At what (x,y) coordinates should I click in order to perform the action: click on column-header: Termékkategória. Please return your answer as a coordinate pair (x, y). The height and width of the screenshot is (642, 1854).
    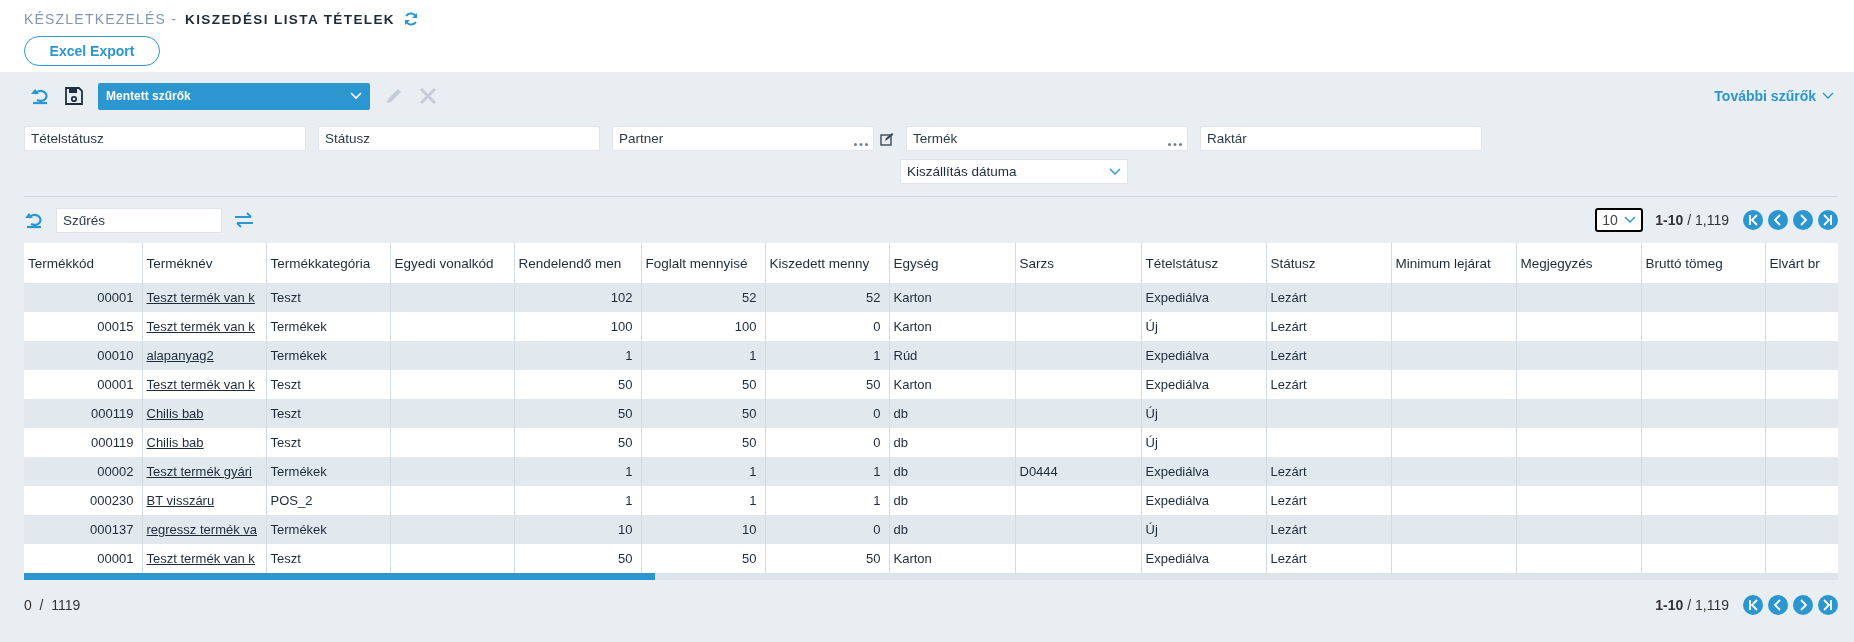
    Looking at the image, I should click on (328, 263).